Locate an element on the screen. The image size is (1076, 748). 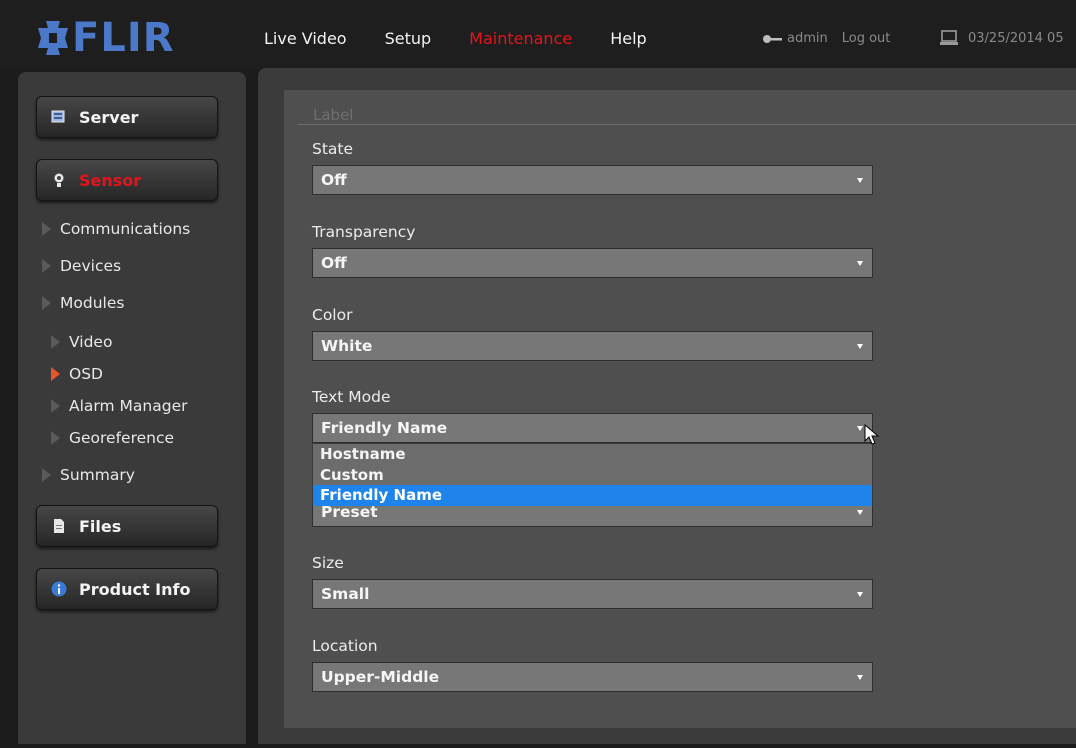
tree-item-summary: Summary is located at coordinates (88, 475).